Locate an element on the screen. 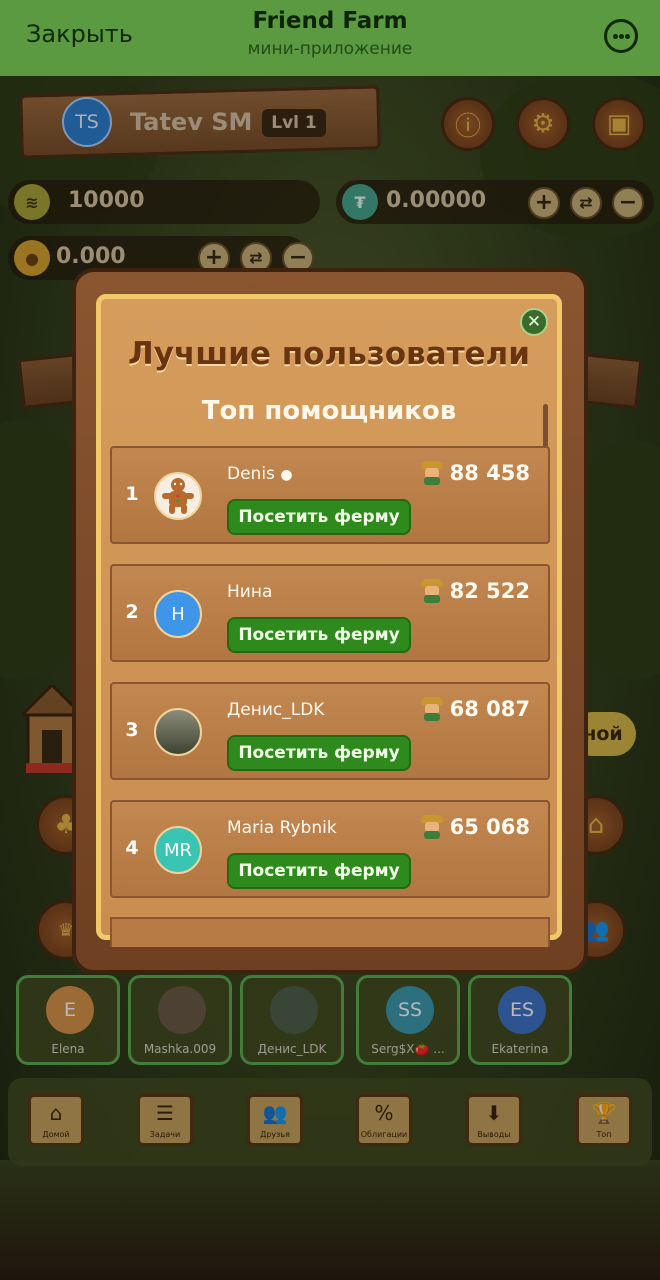 The width and height of the screenshot is (660, 1280). modal-title: Лучшие пользователи is located at coordinates (329, 354).